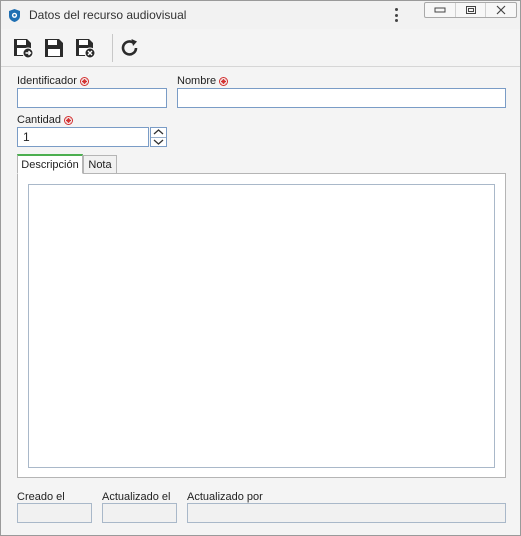 The width and height of the screenshot is (521, 536). I want to click on cantidad-label: Cantidad, so click(45, 120).